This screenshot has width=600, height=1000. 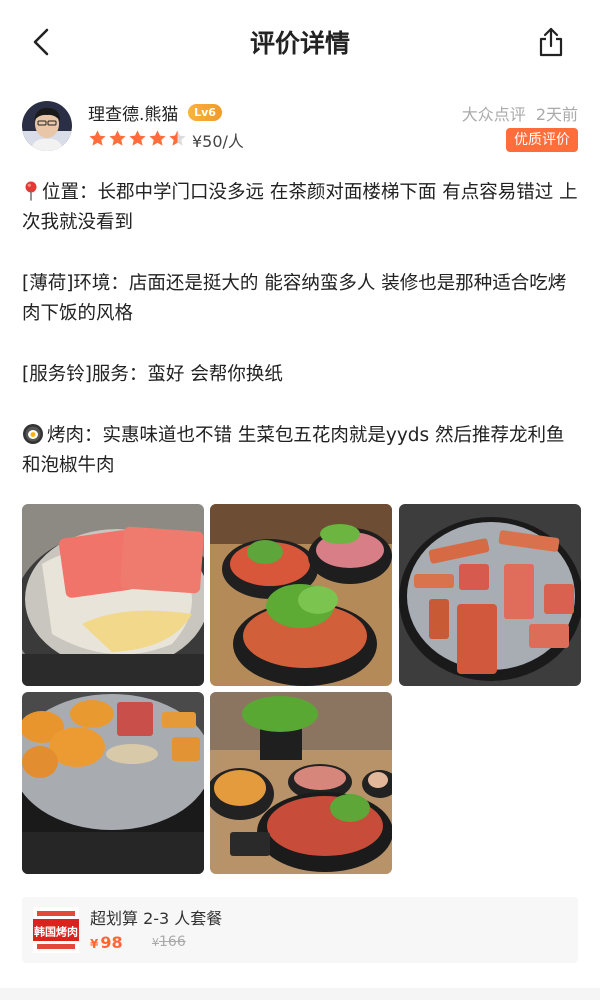 I want to click on deal-card: 韩国烤肉 超划算 2-3 人套餐 ¥98 ¥166, so click(x=300, y=930).